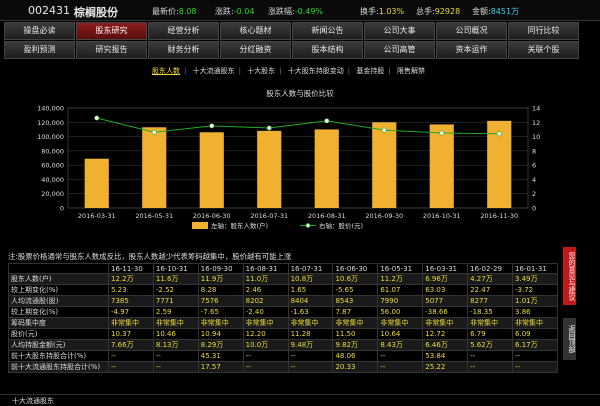 The height and width of the screenshot is (406, 600). What do you see at coordinates (52, 151) in the screenshot?
I see `y-left-tick-label: 80,000` at bounding box center [52, 151].